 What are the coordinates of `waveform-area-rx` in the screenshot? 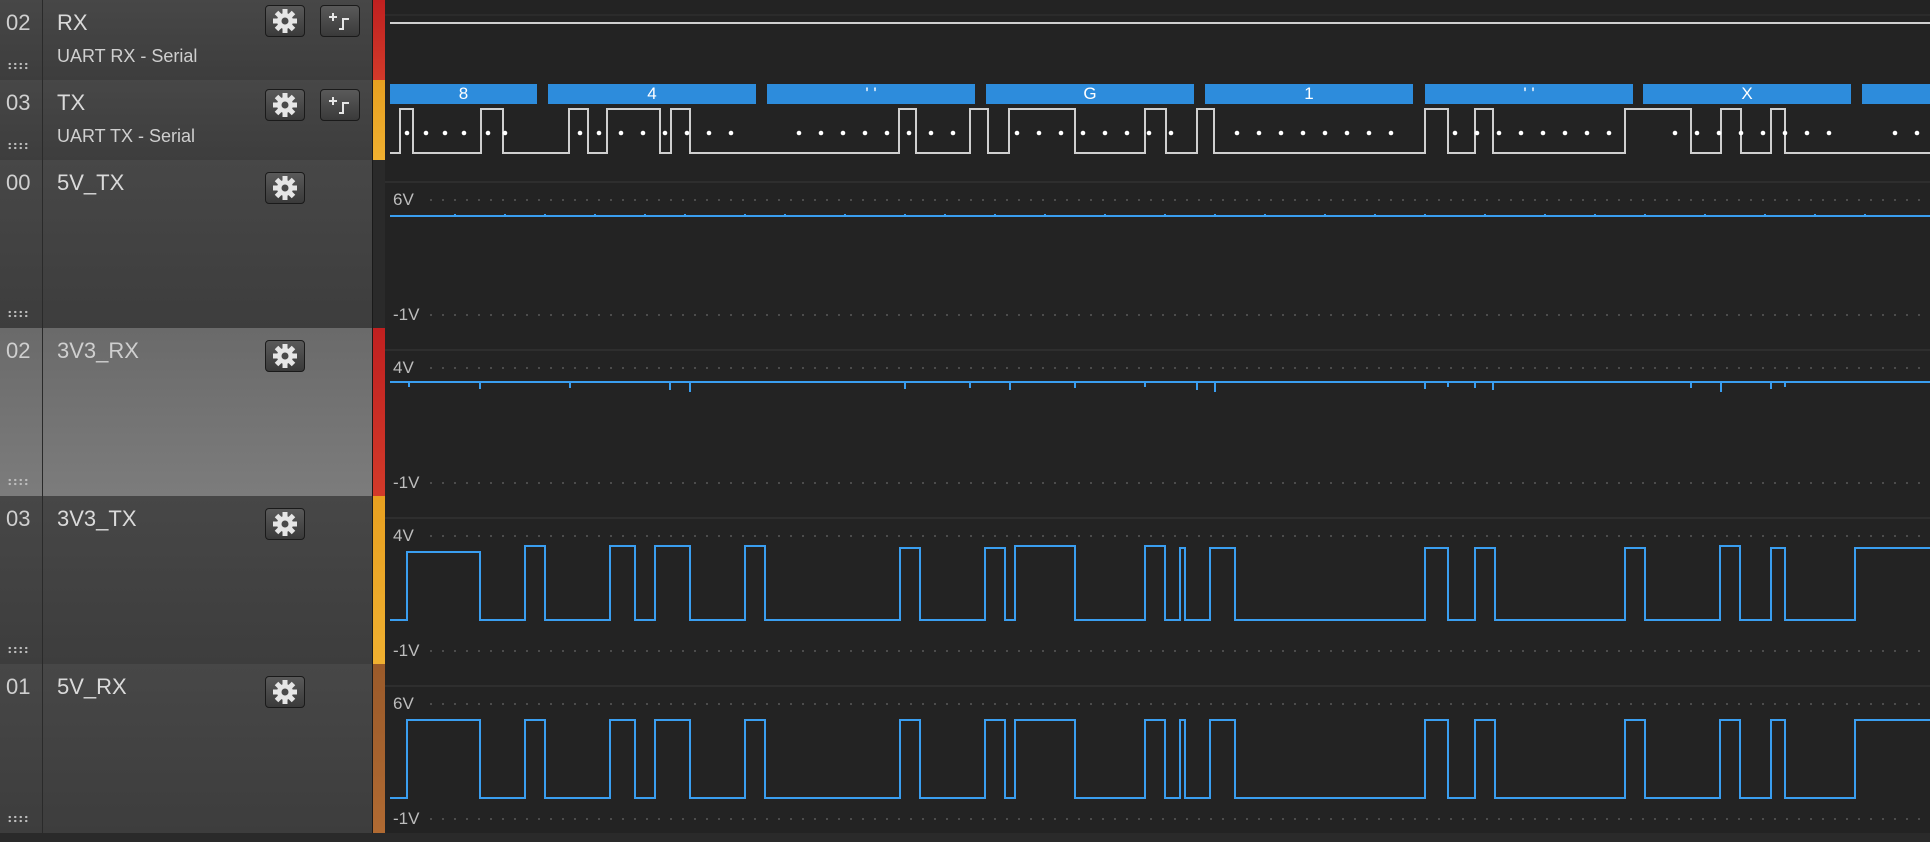 It's located at (1157, 40).